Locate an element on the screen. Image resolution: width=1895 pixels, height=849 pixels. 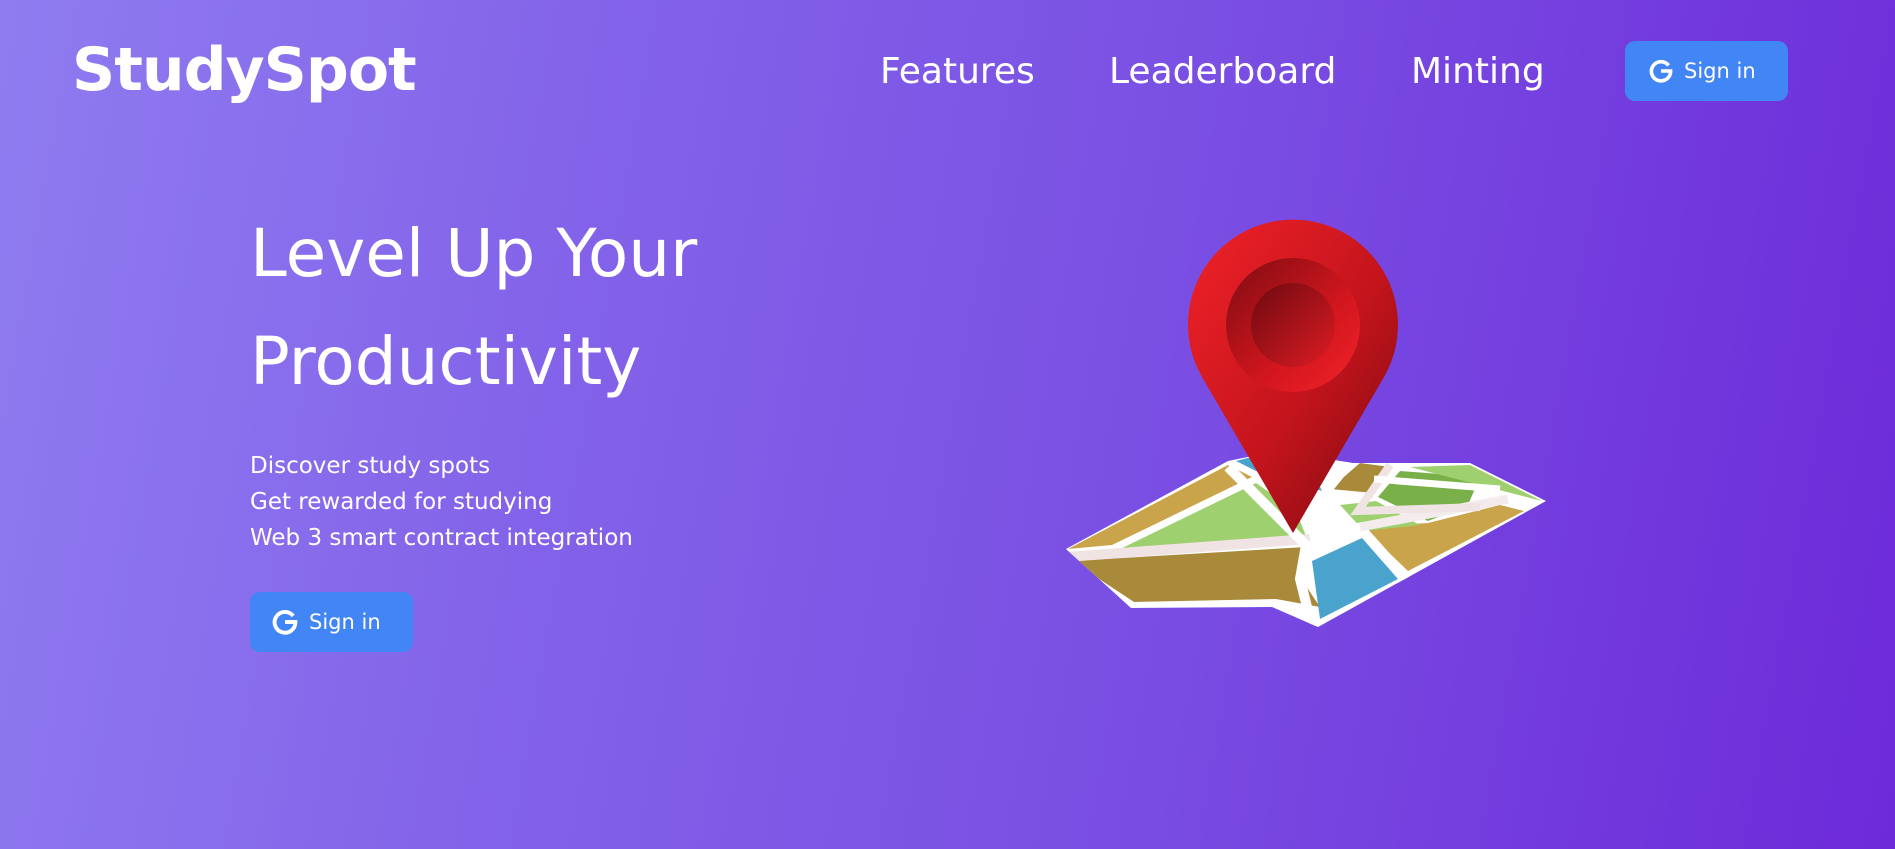
logo: StudySpot is located at coordinates (244, 70).